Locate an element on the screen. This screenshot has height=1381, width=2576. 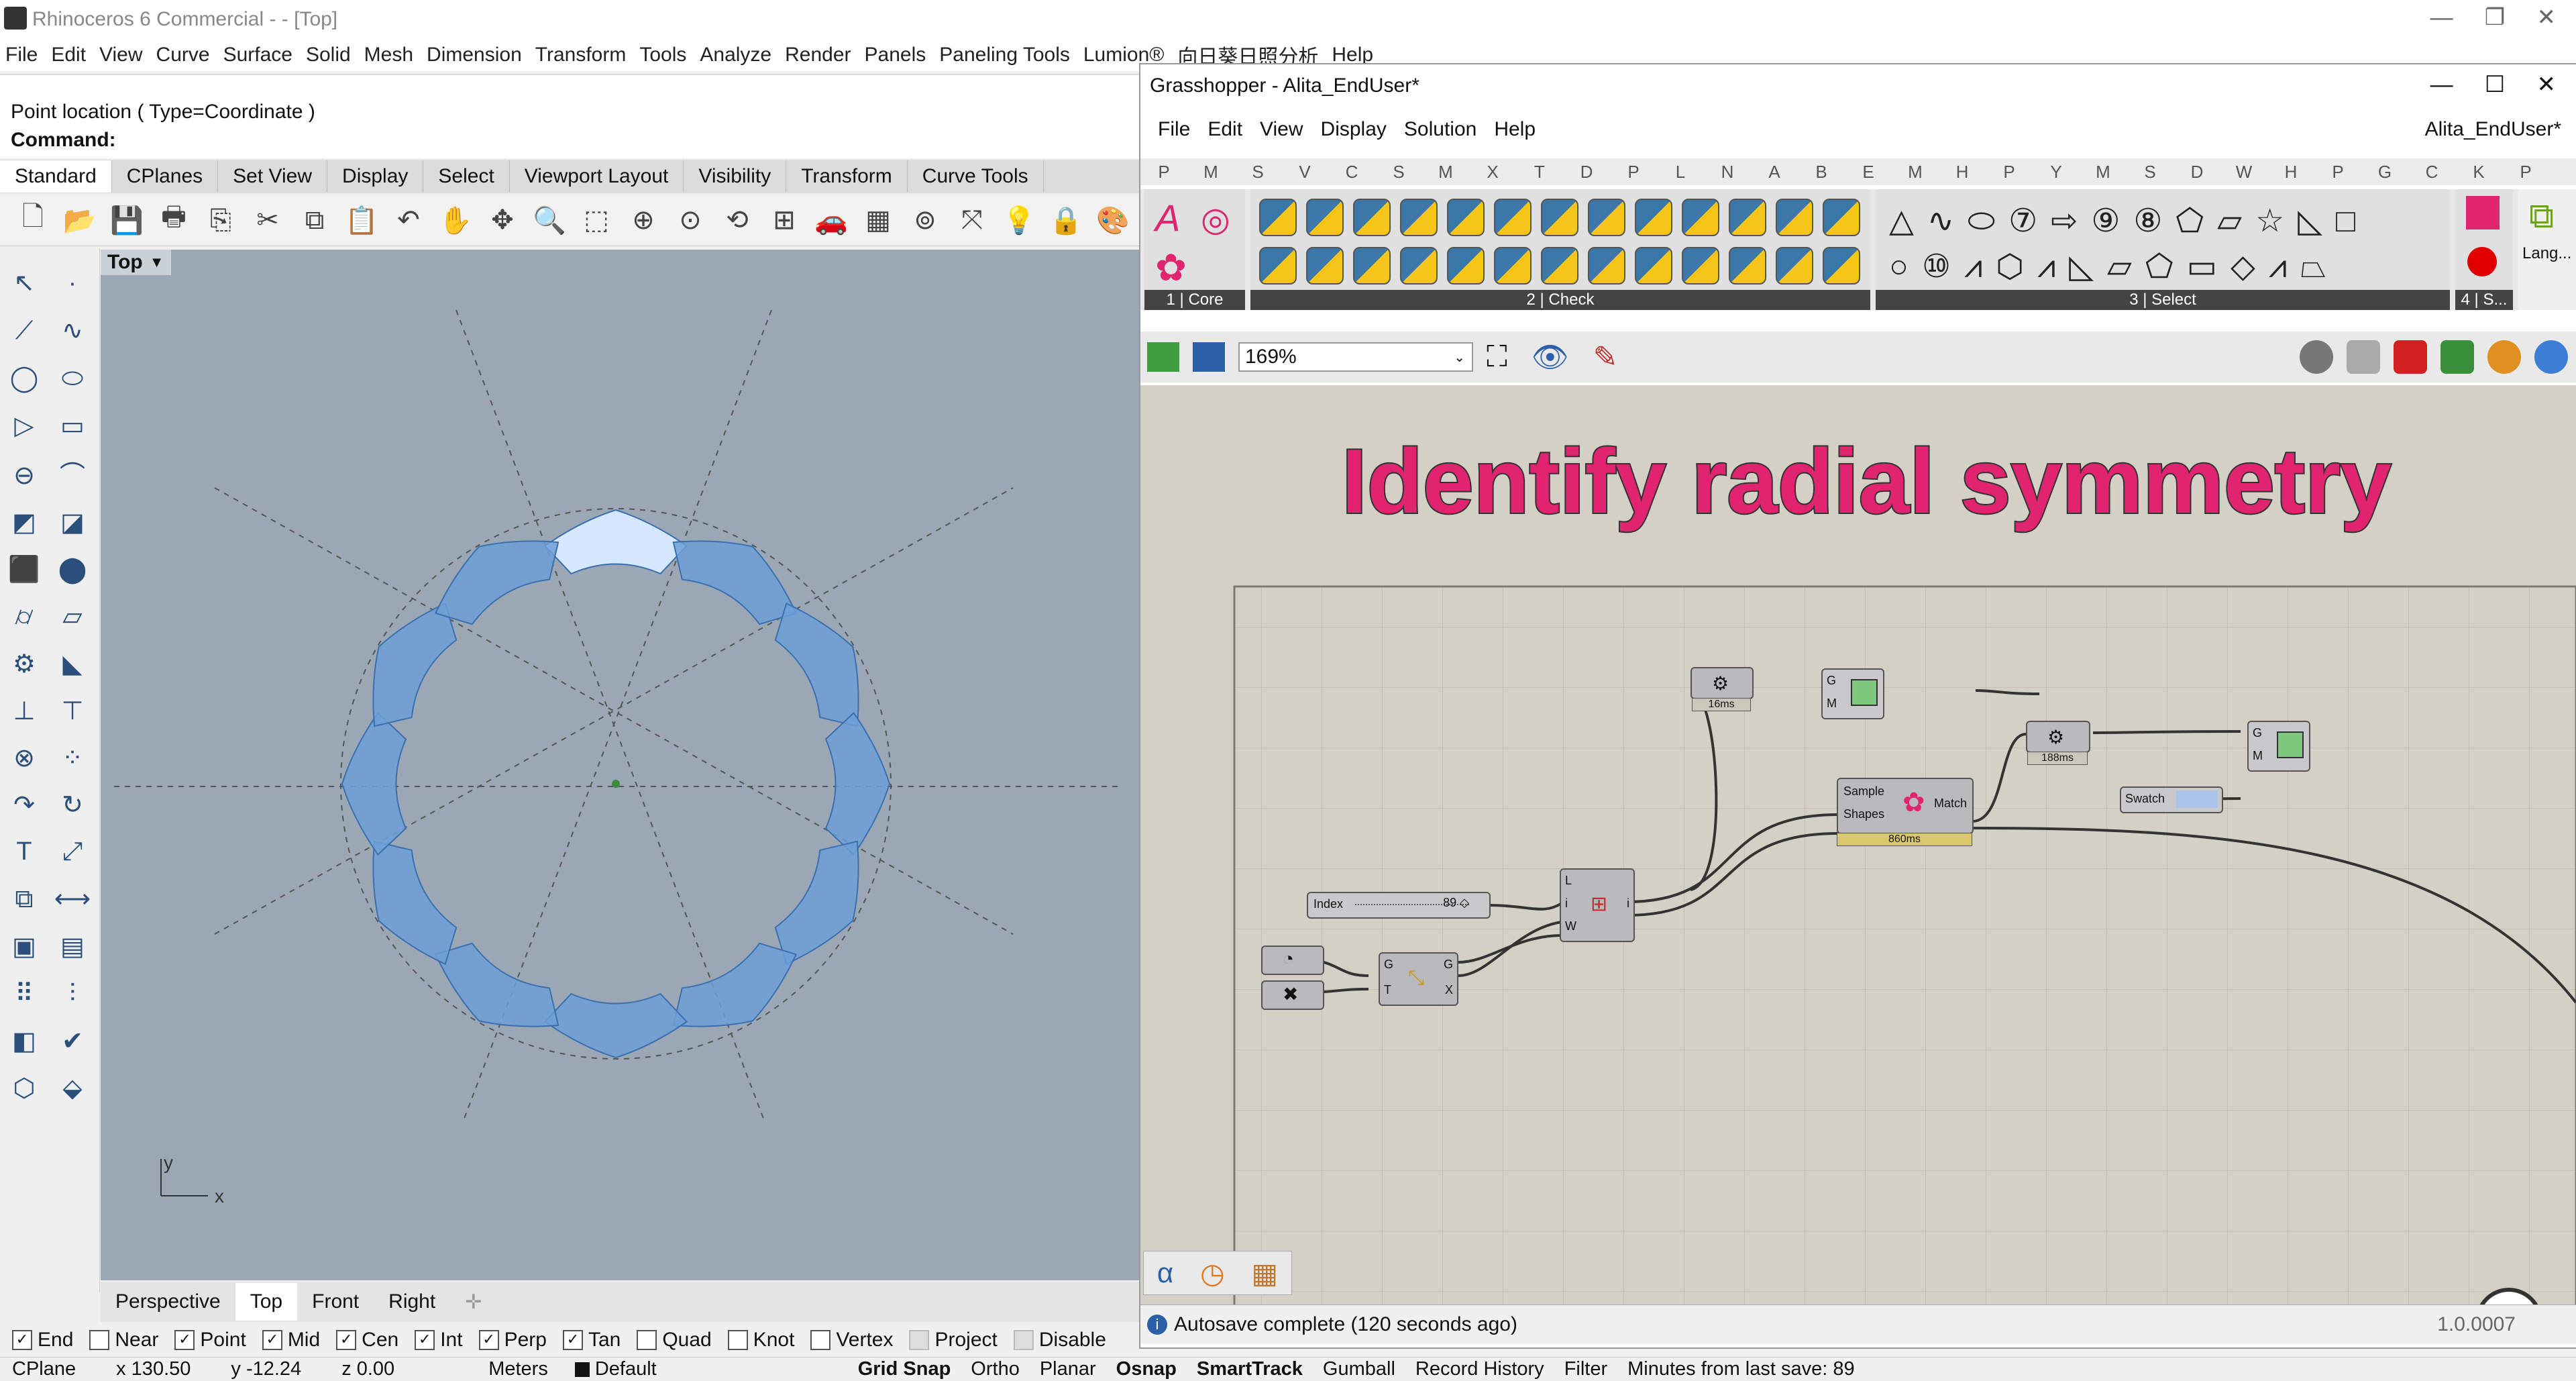
new-layout-icon: ⎘ is located at coordinates (220, 220).